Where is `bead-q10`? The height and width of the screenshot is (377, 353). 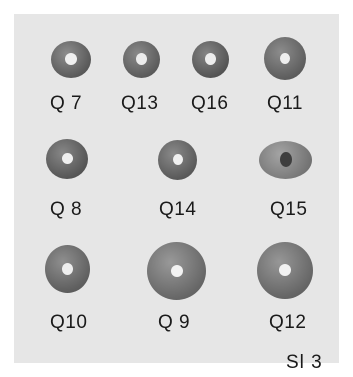 bead-q10 is located at coordinates (67, 269).